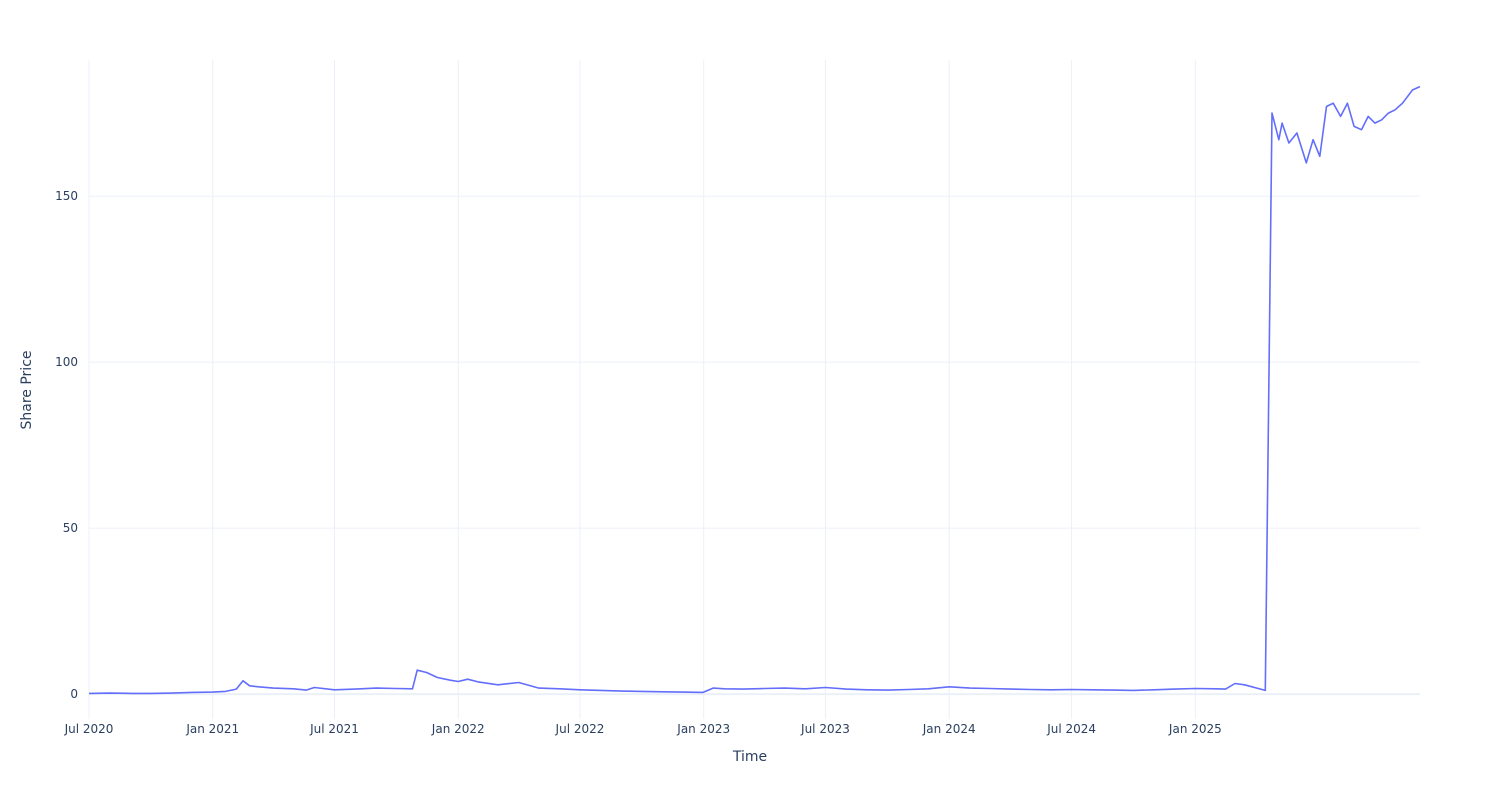 This screenshot has height=804, width=1500. I want to click on y-tick-label: 50, so click(70, 528).